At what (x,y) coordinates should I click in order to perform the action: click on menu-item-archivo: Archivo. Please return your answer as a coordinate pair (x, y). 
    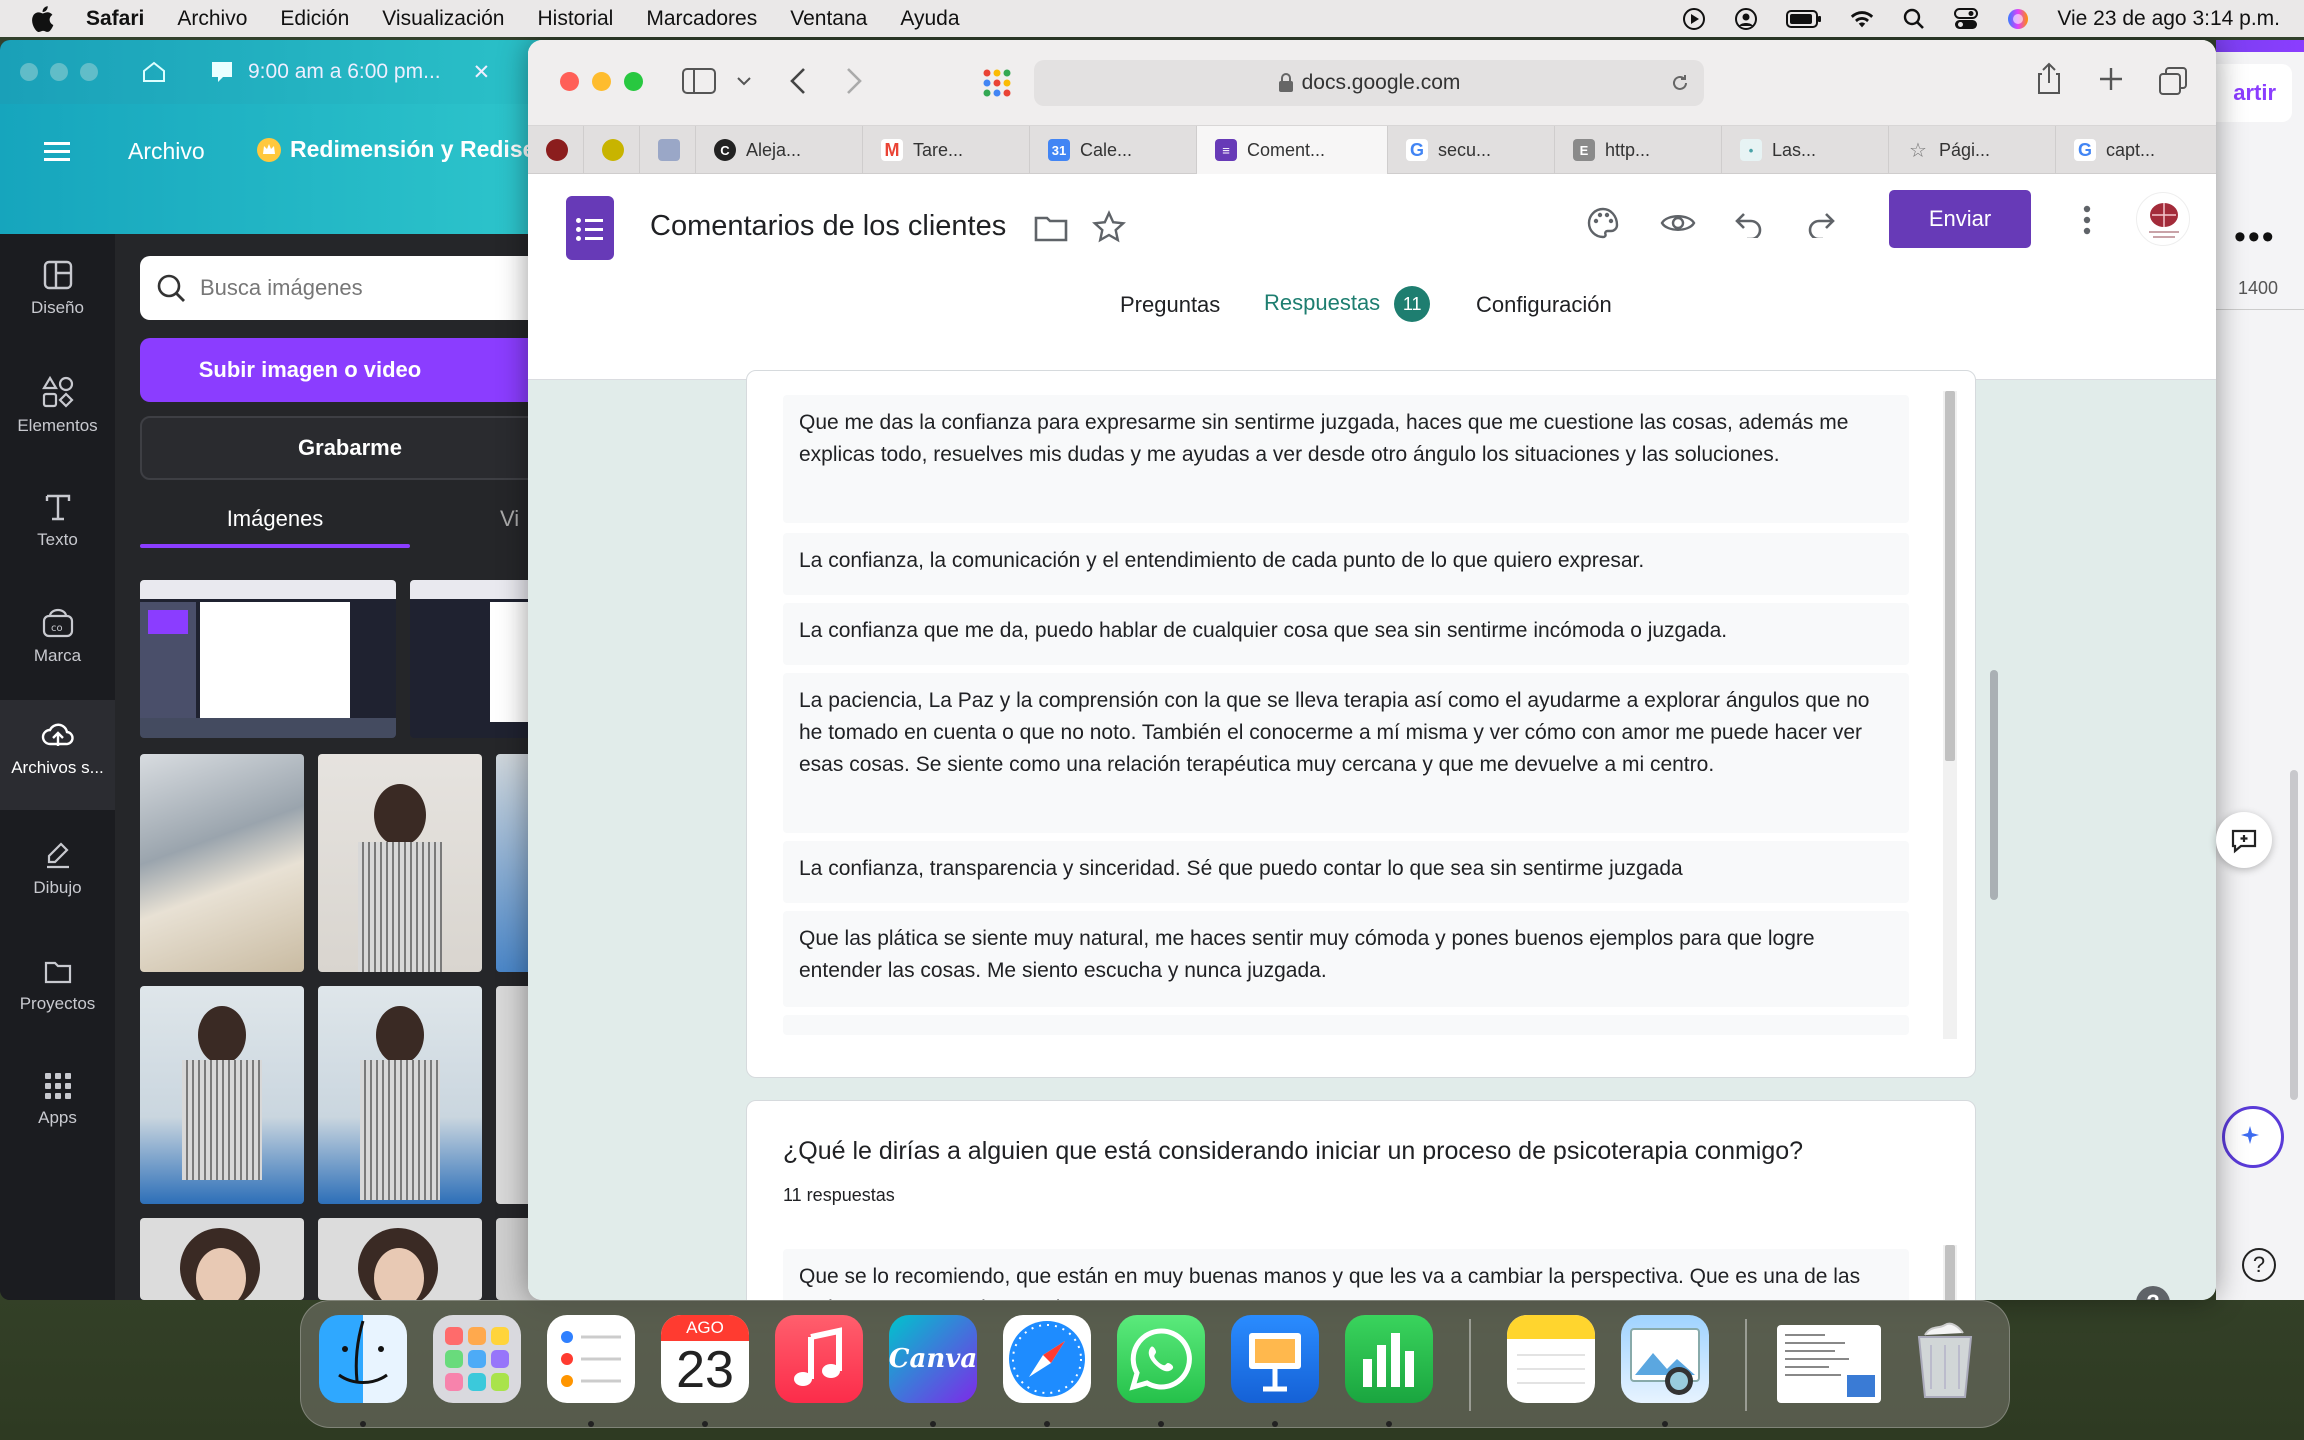
    Looking at the image, I should click on (212, 19).